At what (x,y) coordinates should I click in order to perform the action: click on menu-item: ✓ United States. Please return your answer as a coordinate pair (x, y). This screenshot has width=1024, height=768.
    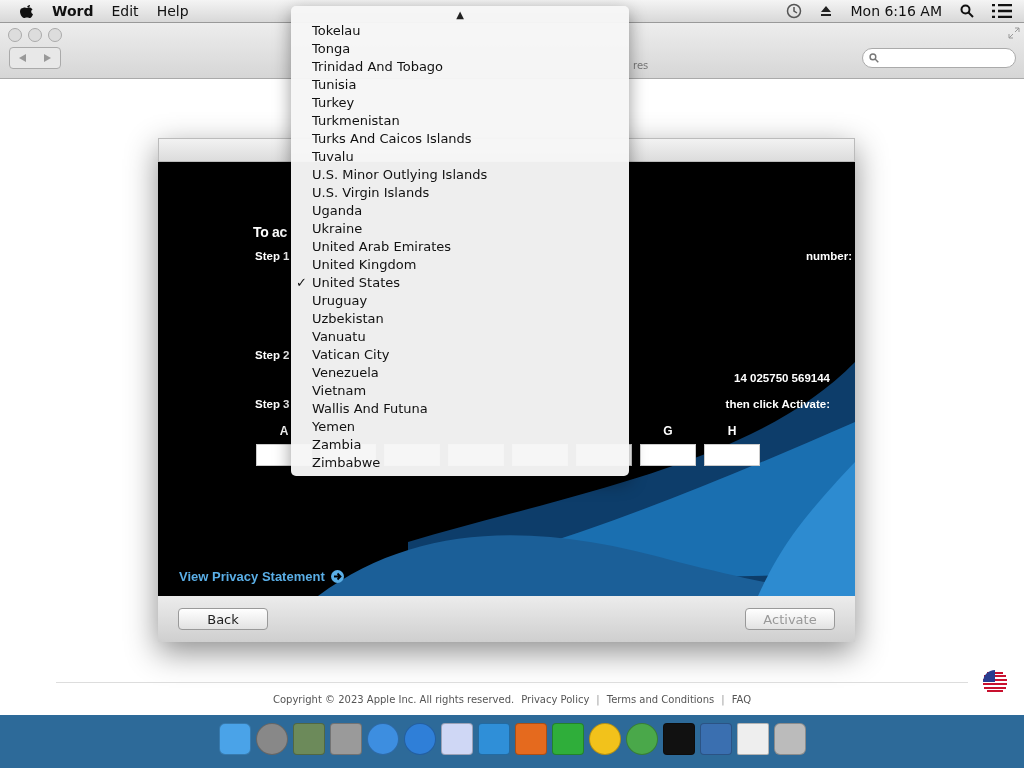
    Looking at the image, I should click on (460, 283).